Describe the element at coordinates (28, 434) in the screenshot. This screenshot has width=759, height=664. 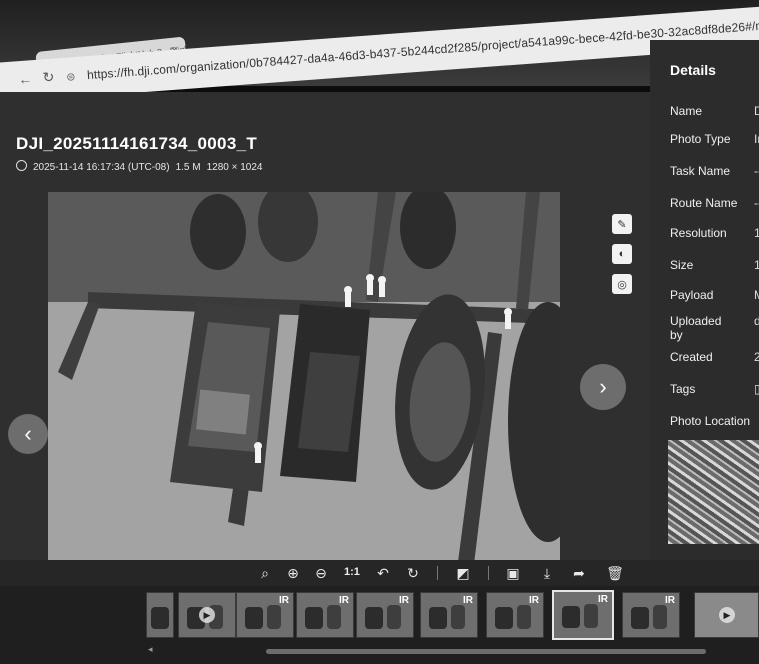
I see `previous-photo-button: ‹` at that location.